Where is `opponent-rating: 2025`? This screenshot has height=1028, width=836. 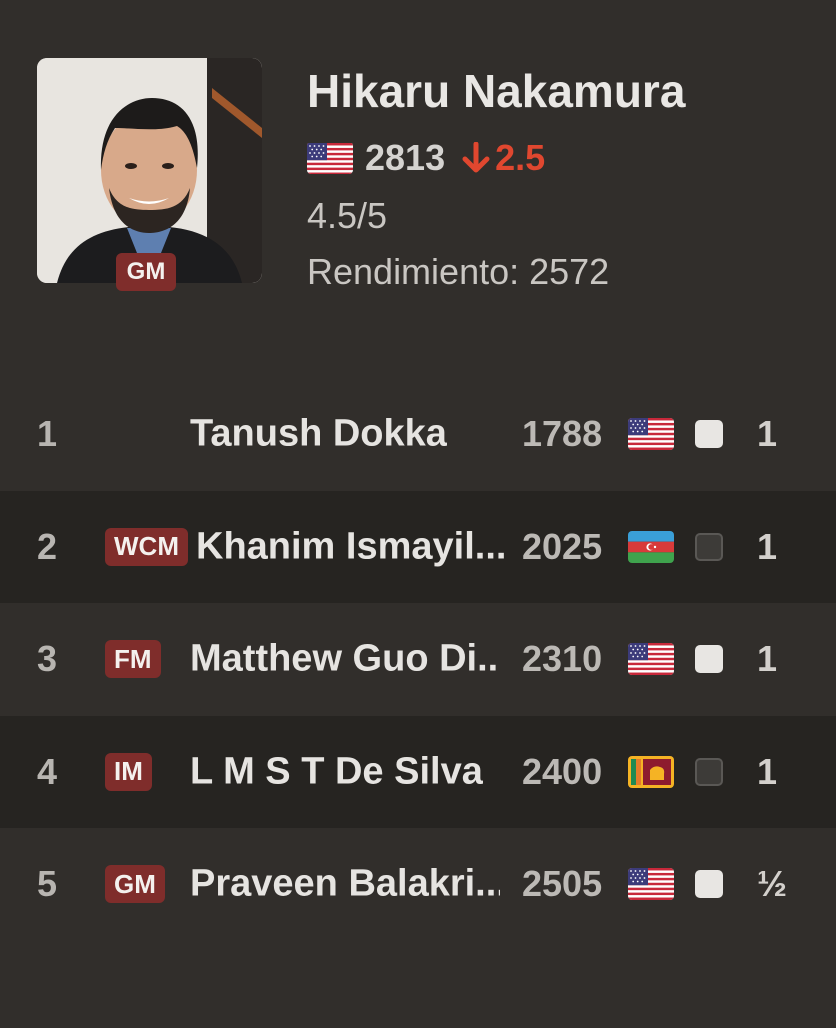 opponent-rating: 2025 is located at coordinates (562, 546).